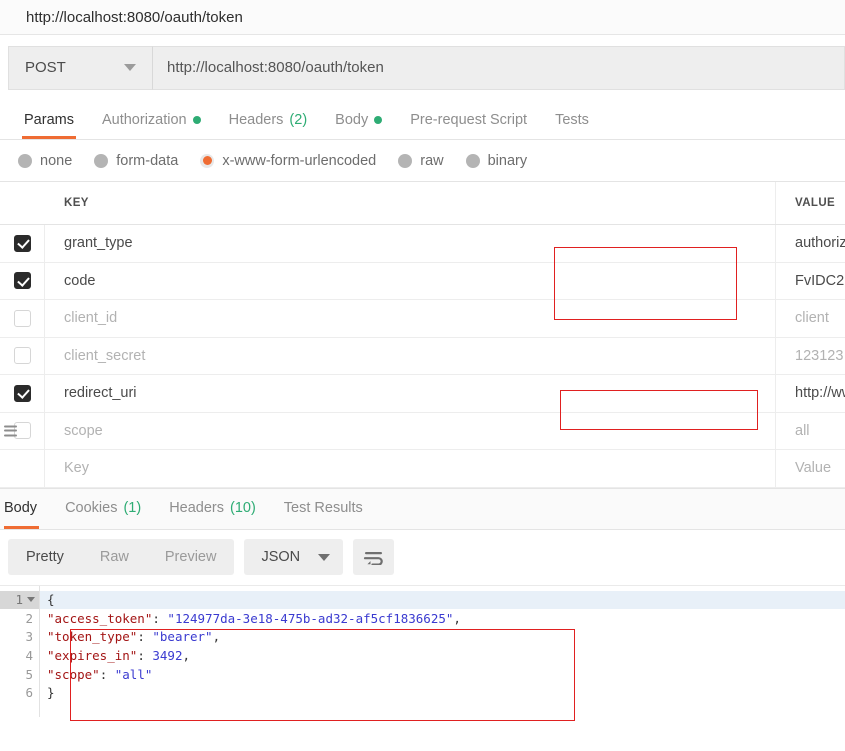 Image resolution: width=845 pixels, height=751 pixels. I want to click on line-number-row: 5, so click(29, 674).